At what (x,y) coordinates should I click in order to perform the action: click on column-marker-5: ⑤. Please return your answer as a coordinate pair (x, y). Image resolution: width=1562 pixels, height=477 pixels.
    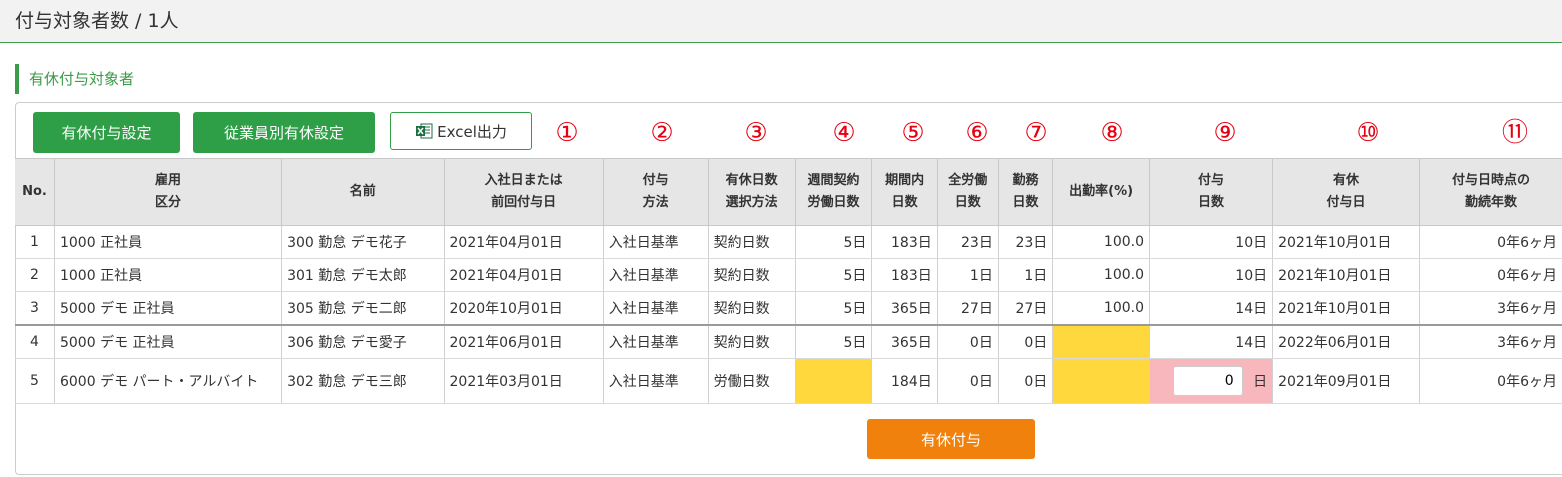
    Looking at the image, I should click on (913, 133).